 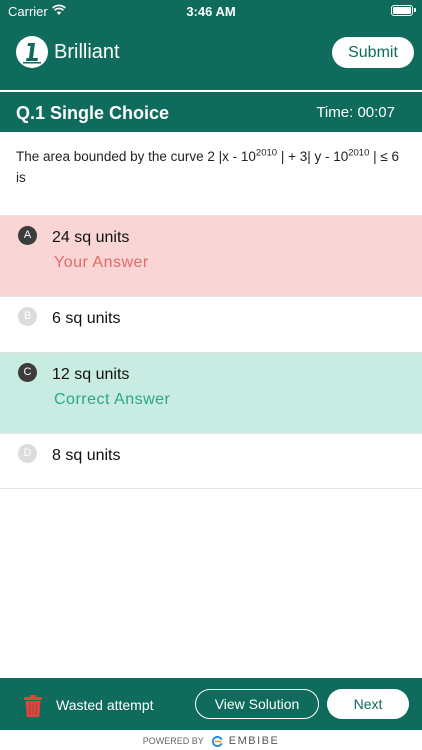 What do you see at coordinates (211, 740) in the screenshot?
I see `footer: POWERED BY EMBIBE` at bounding box center [211, 740].